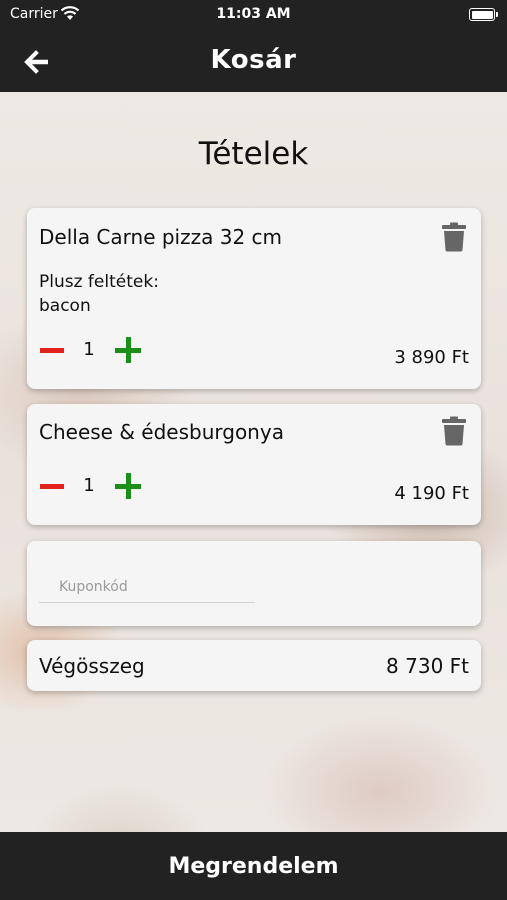 Image resolution: width=507 pixels, height=900 pixels. Describe the element at coordinates (431, 493) in the screenshot. I see `item-price: 4 190 Ft` at that location.